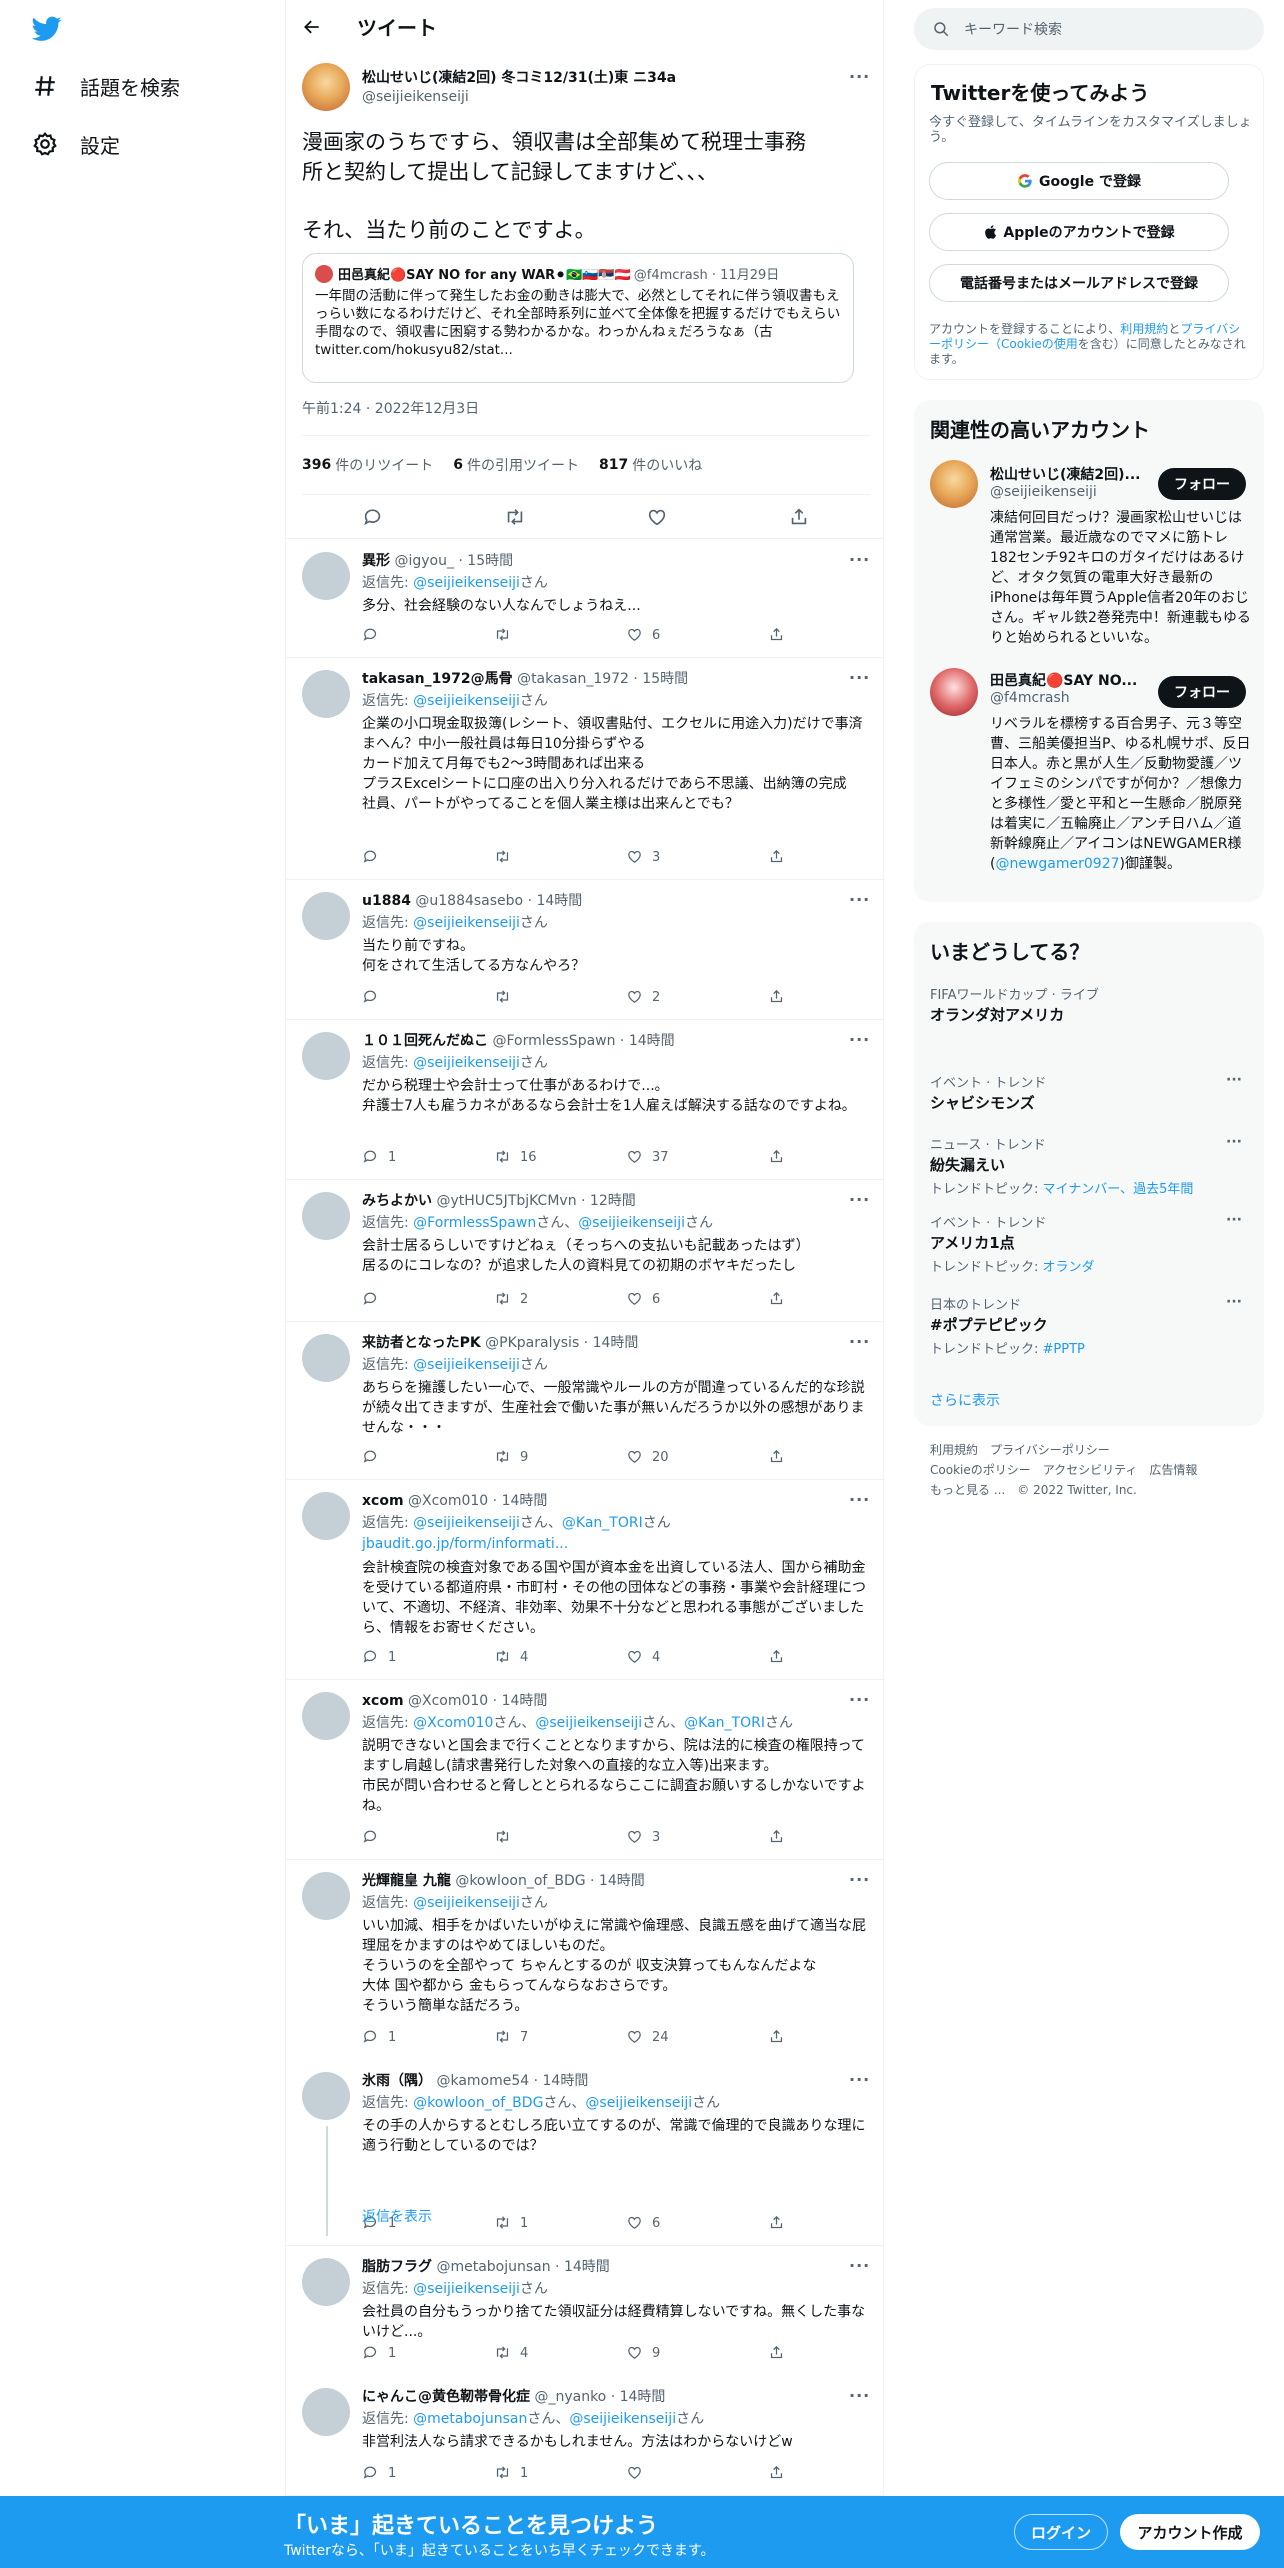 The image size is (1284, 2568). Describe the element at coordinates (478, 2103) in the screenshot. I see `mention-link: @kowloon_of_BDG` at that location.